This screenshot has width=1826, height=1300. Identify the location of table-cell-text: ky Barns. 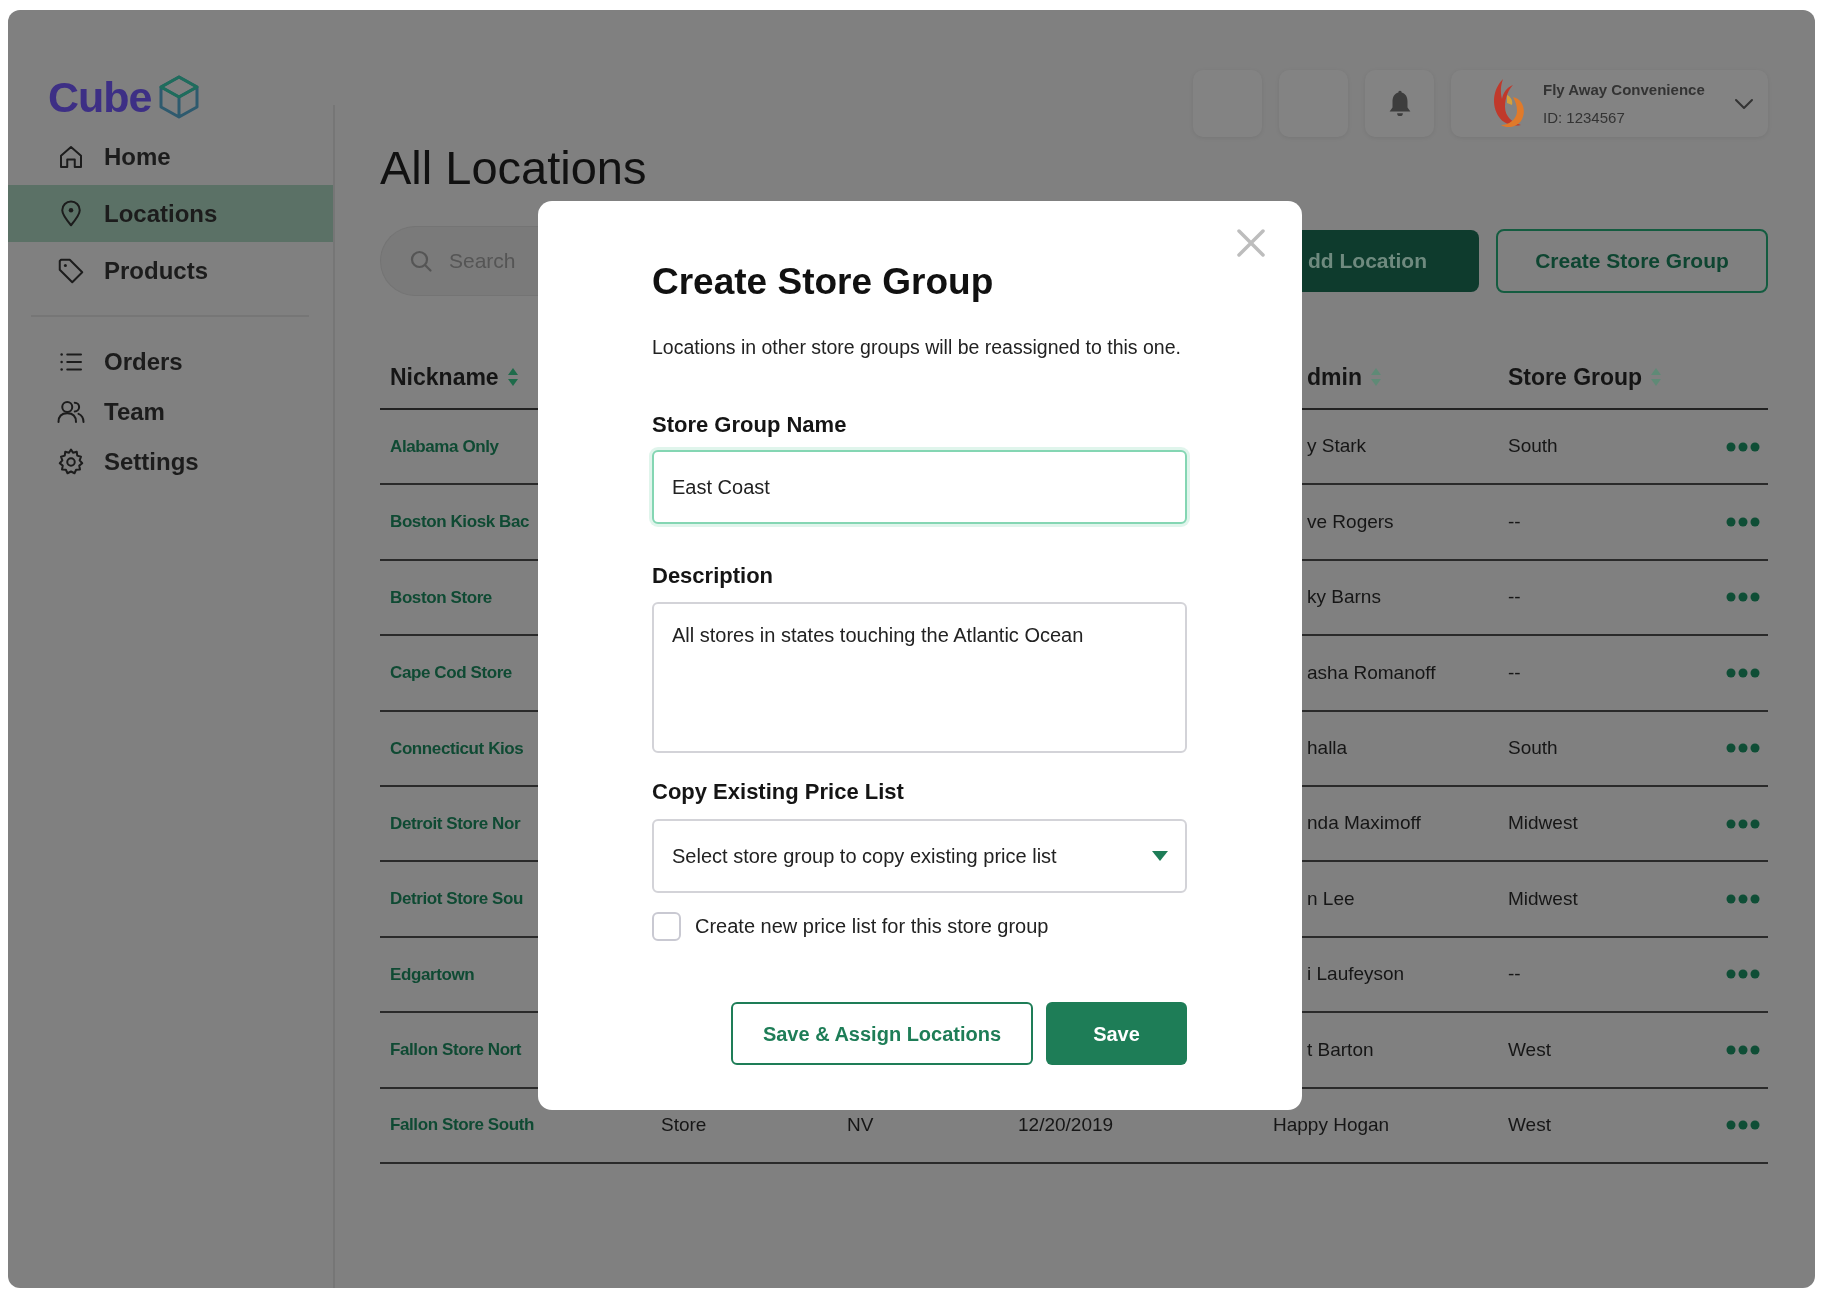
(1344, 597).